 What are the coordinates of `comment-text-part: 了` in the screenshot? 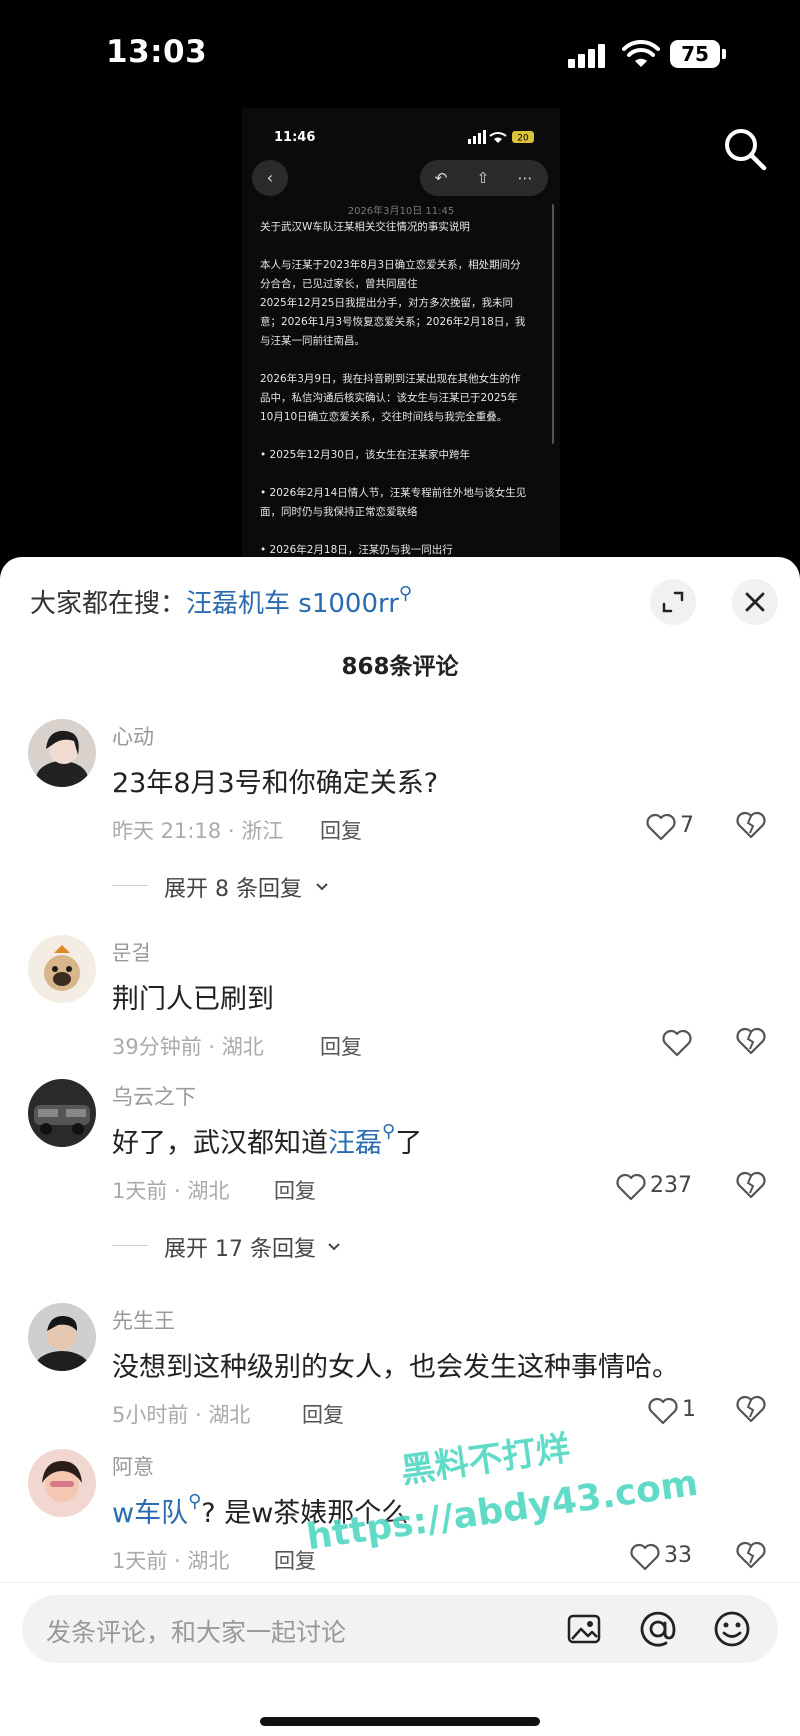 It's located at (409, 1143).